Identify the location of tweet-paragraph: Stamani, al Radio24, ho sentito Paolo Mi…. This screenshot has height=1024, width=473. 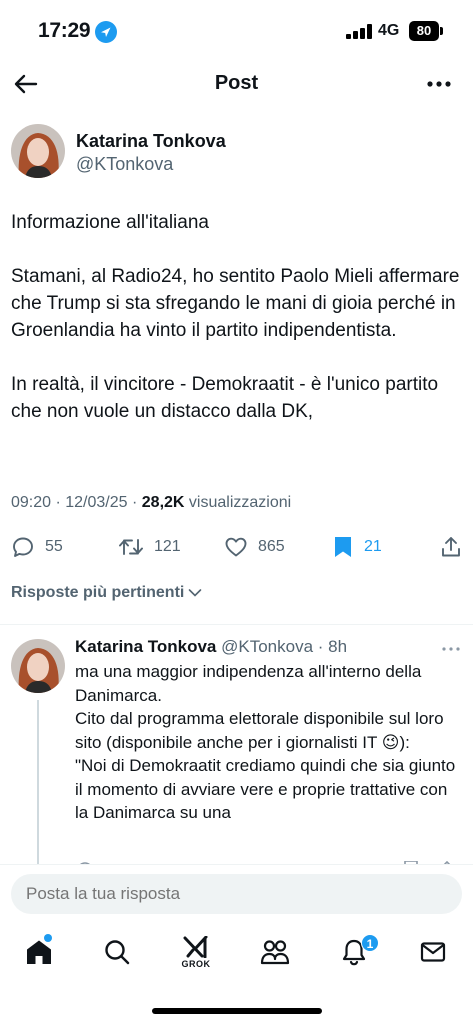
(235, 303).